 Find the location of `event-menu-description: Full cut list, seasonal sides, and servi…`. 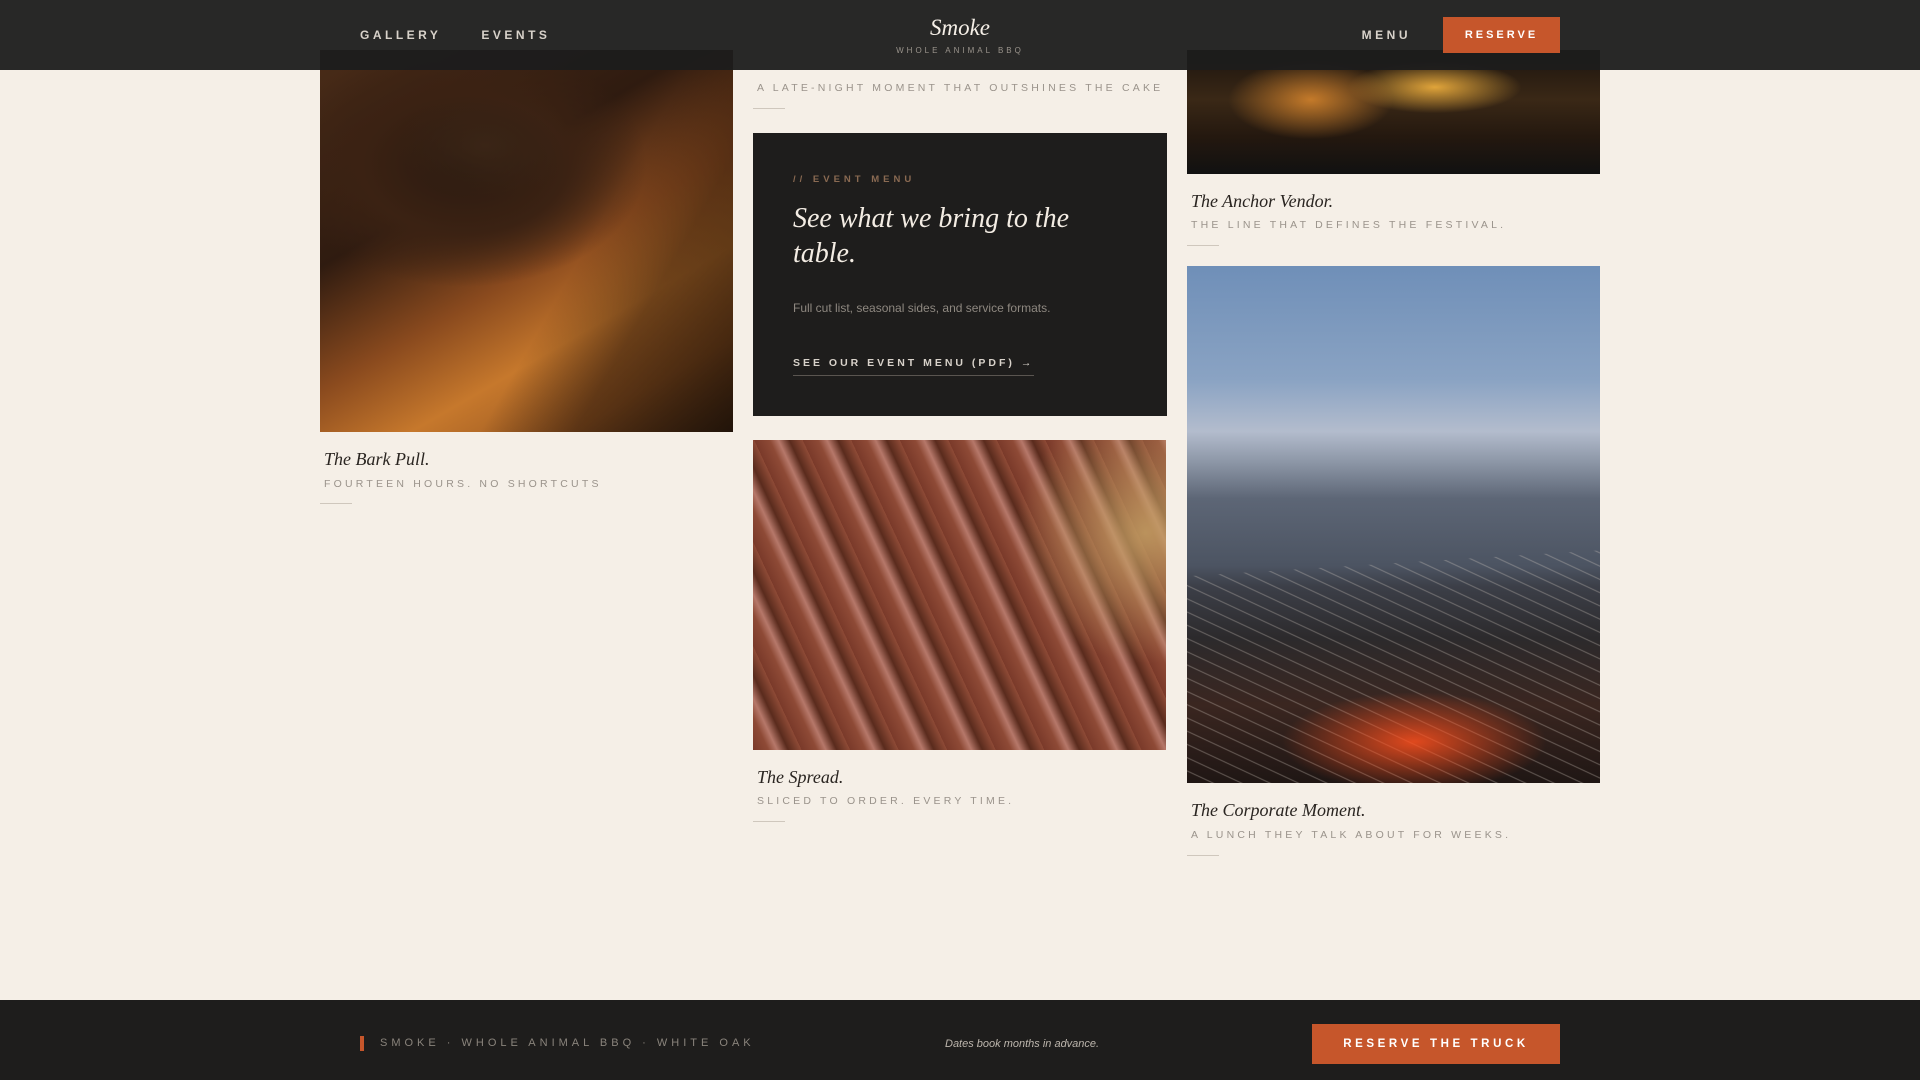

event-menu-description: Full cut list, seasonal sides, and servi… is located at coordinates (922, 308).